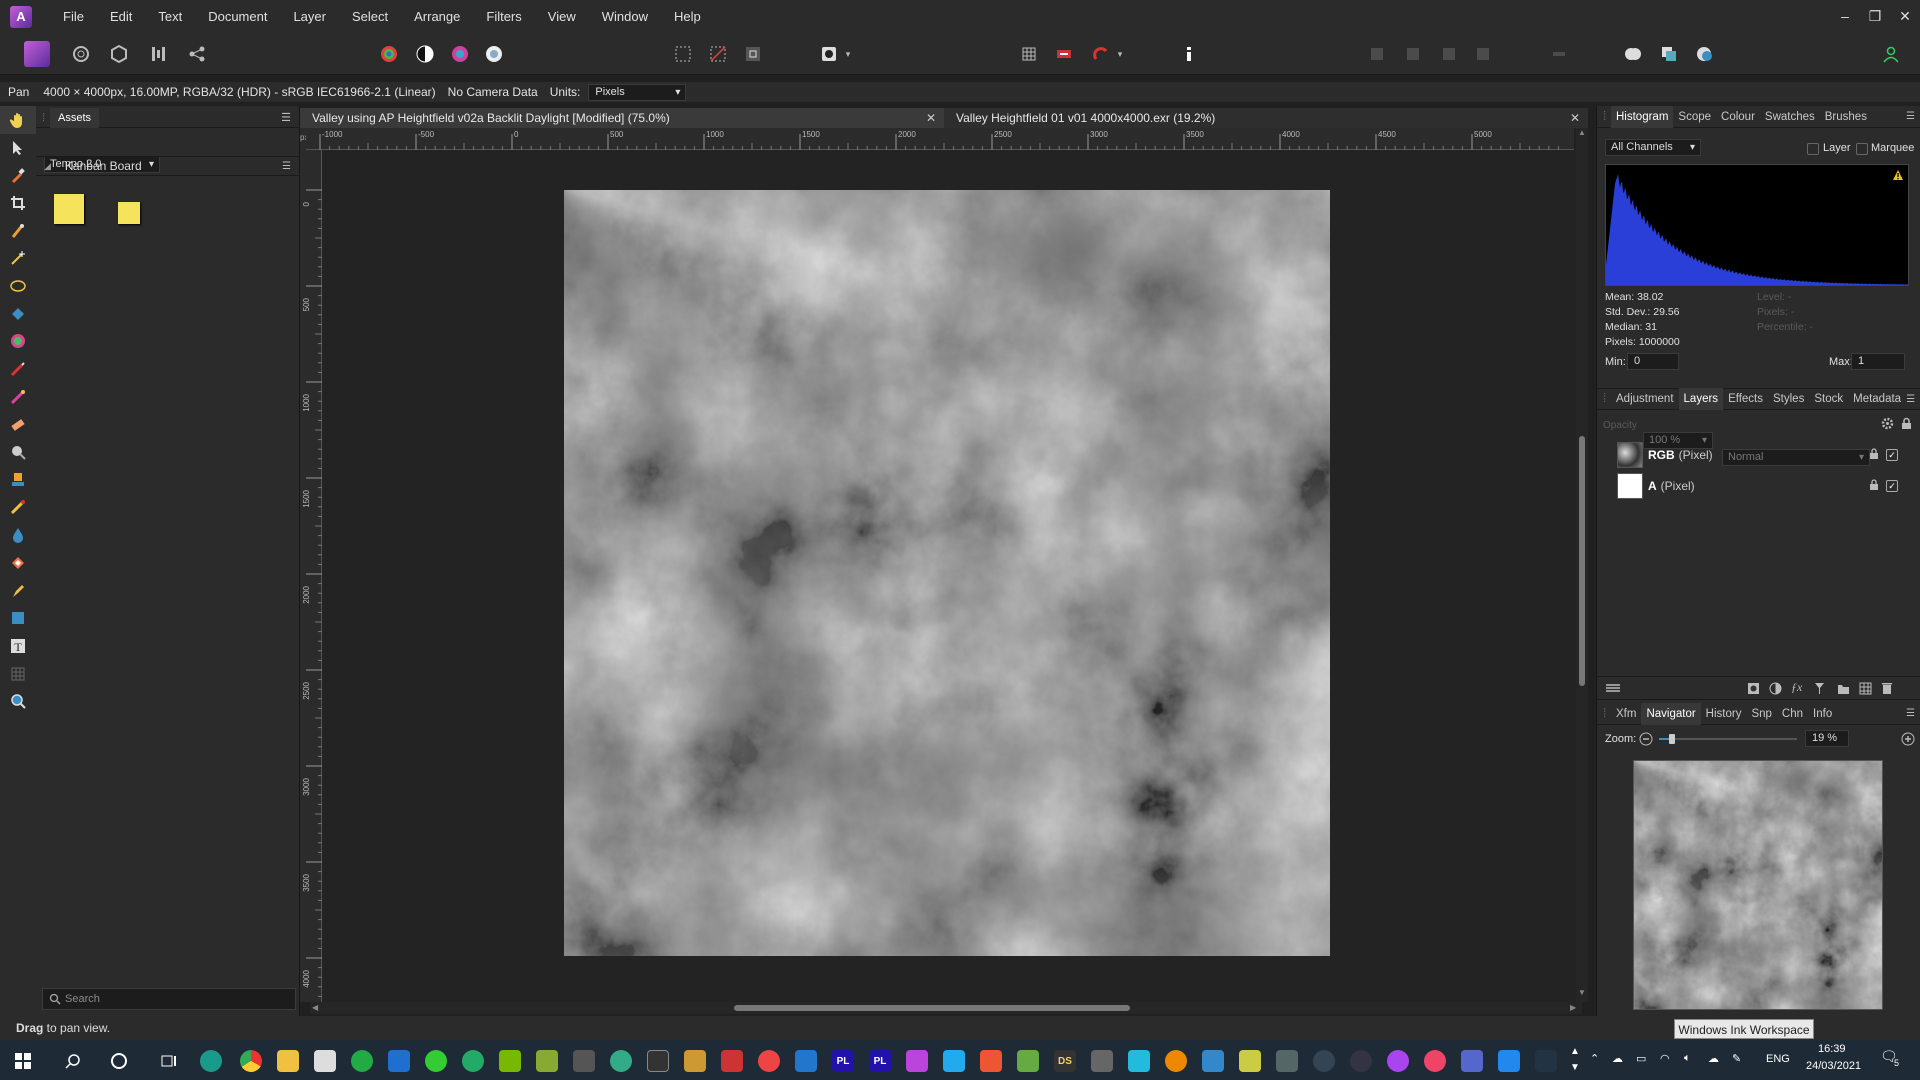 The width and height of the screenshot is (1920, 1080). I want to click on tab-layers: Layers, so click(1701, 399).